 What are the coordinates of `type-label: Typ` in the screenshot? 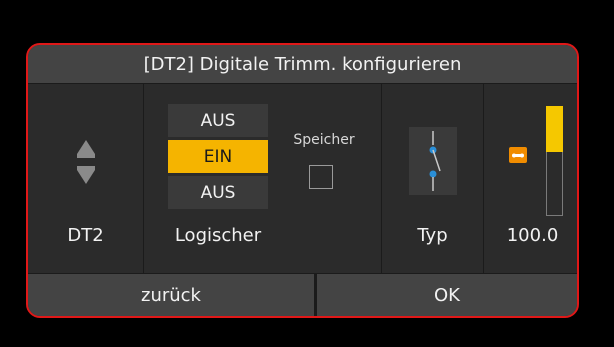 It's located at (432, 235).